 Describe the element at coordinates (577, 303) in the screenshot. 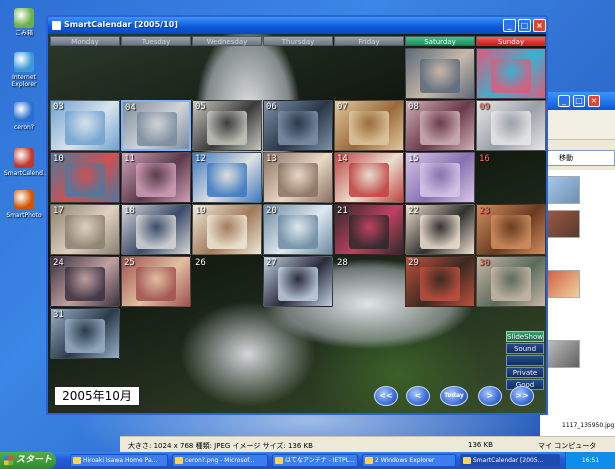

I see `explorer-body` at that location.